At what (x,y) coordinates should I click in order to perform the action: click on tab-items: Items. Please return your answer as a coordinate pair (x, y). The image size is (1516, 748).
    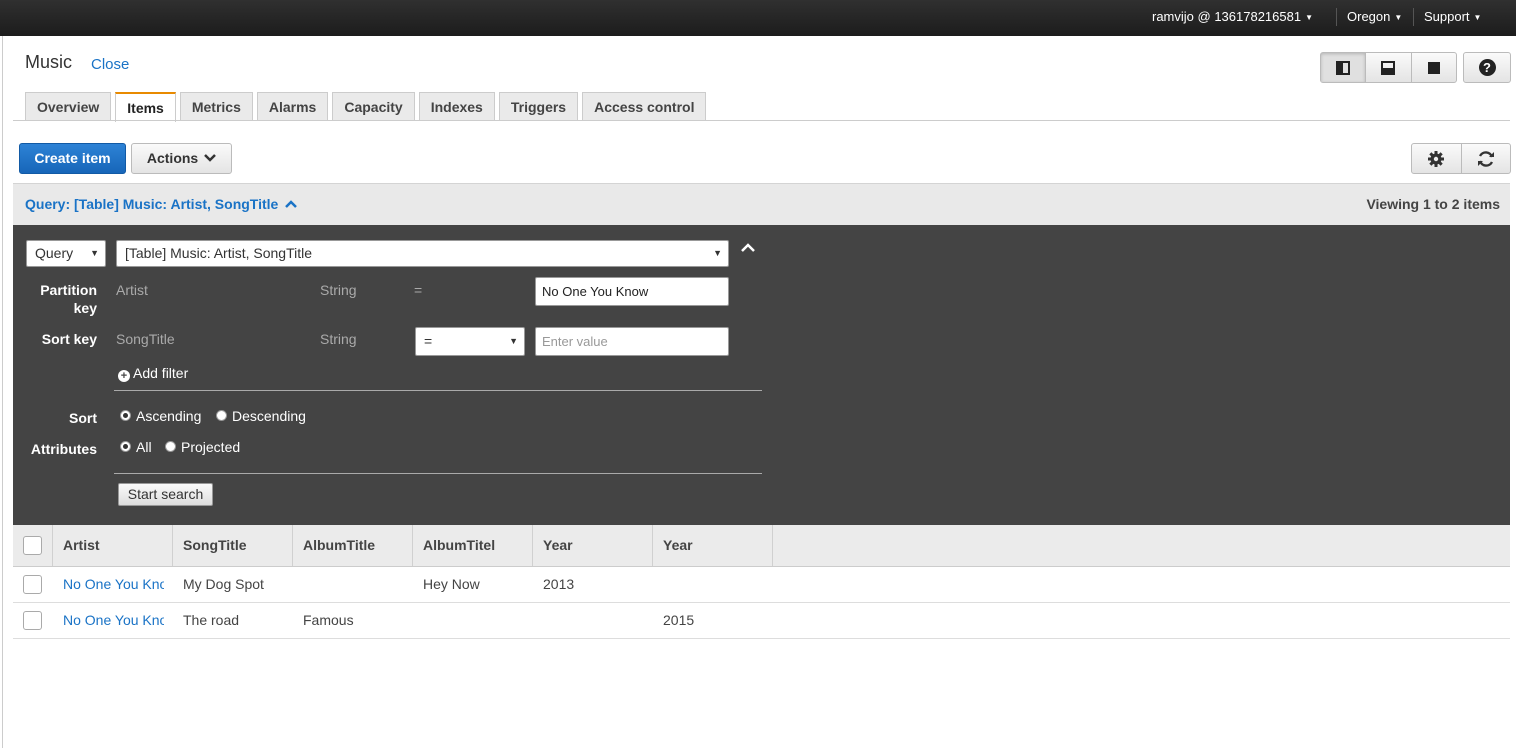
    Looking at the image, I should click on (145, 107).